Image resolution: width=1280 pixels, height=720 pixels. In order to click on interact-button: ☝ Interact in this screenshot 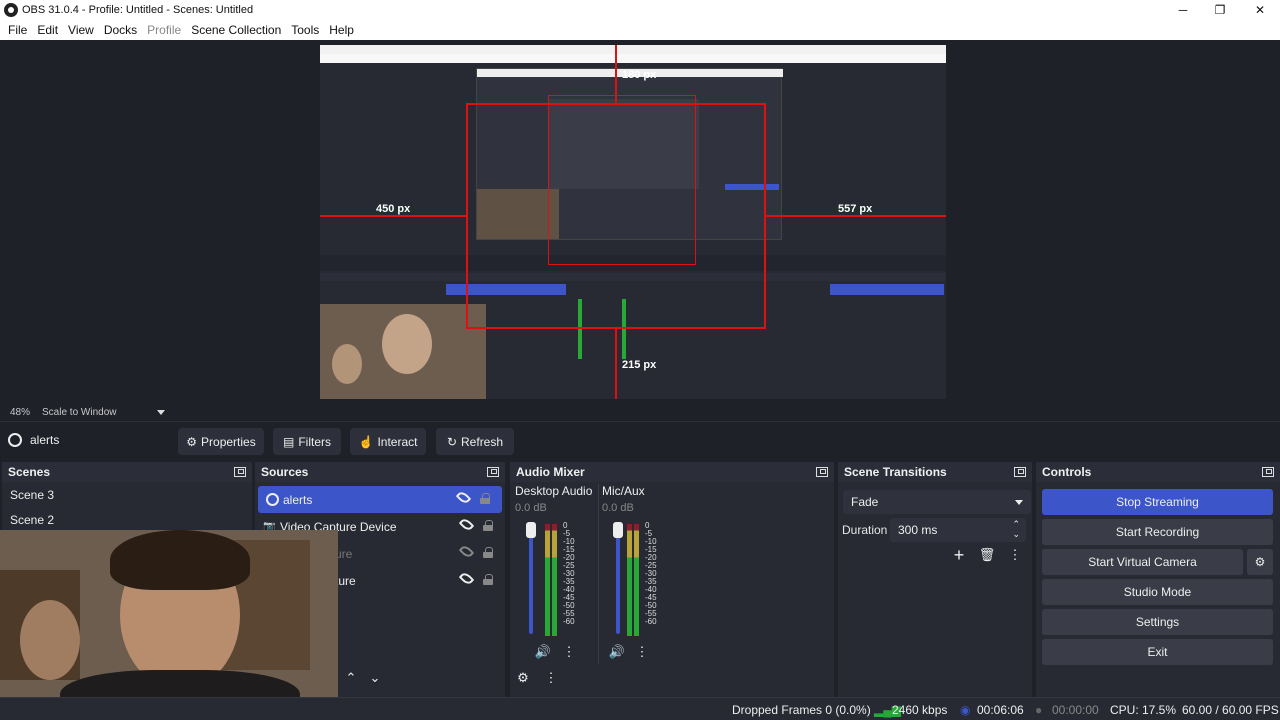, I will do `click(388, 441)`.